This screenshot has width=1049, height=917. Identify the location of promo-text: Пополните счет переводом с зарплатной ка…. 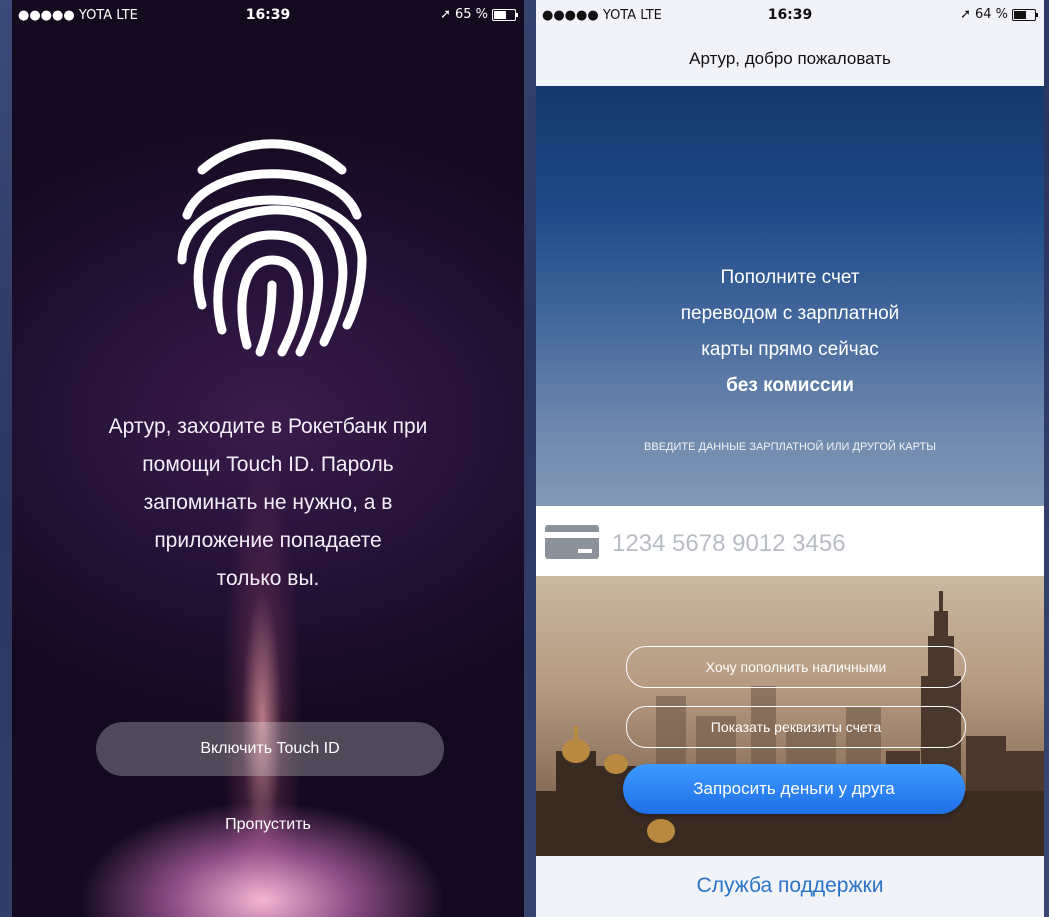
(790, 332).